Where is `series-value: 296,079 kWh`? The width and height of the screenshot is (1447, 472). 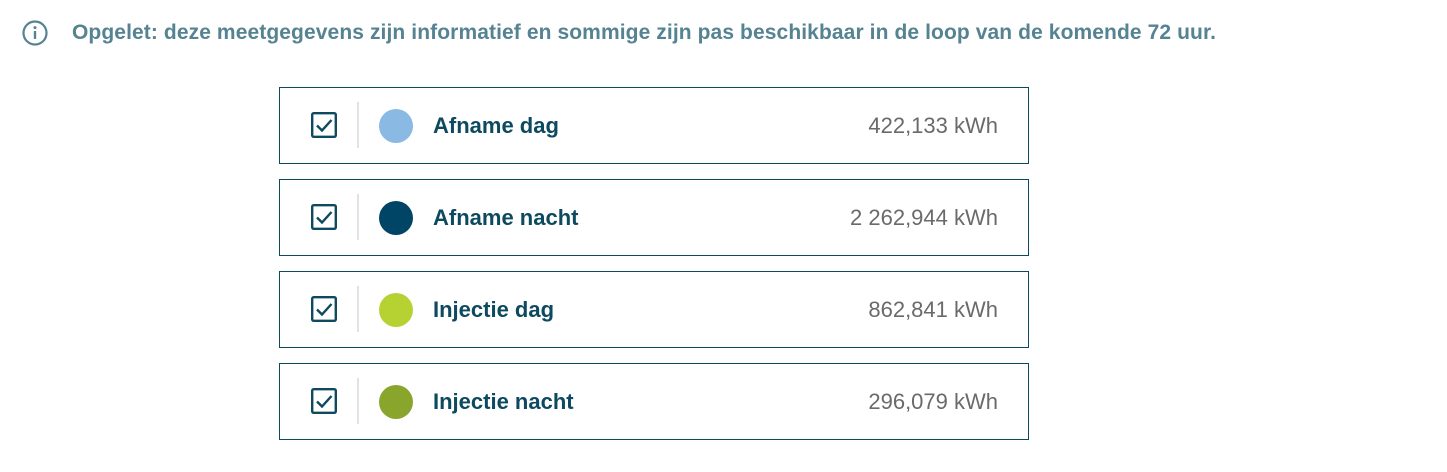 series-value: 296,079 kWh is located at coordinates (933, 401).